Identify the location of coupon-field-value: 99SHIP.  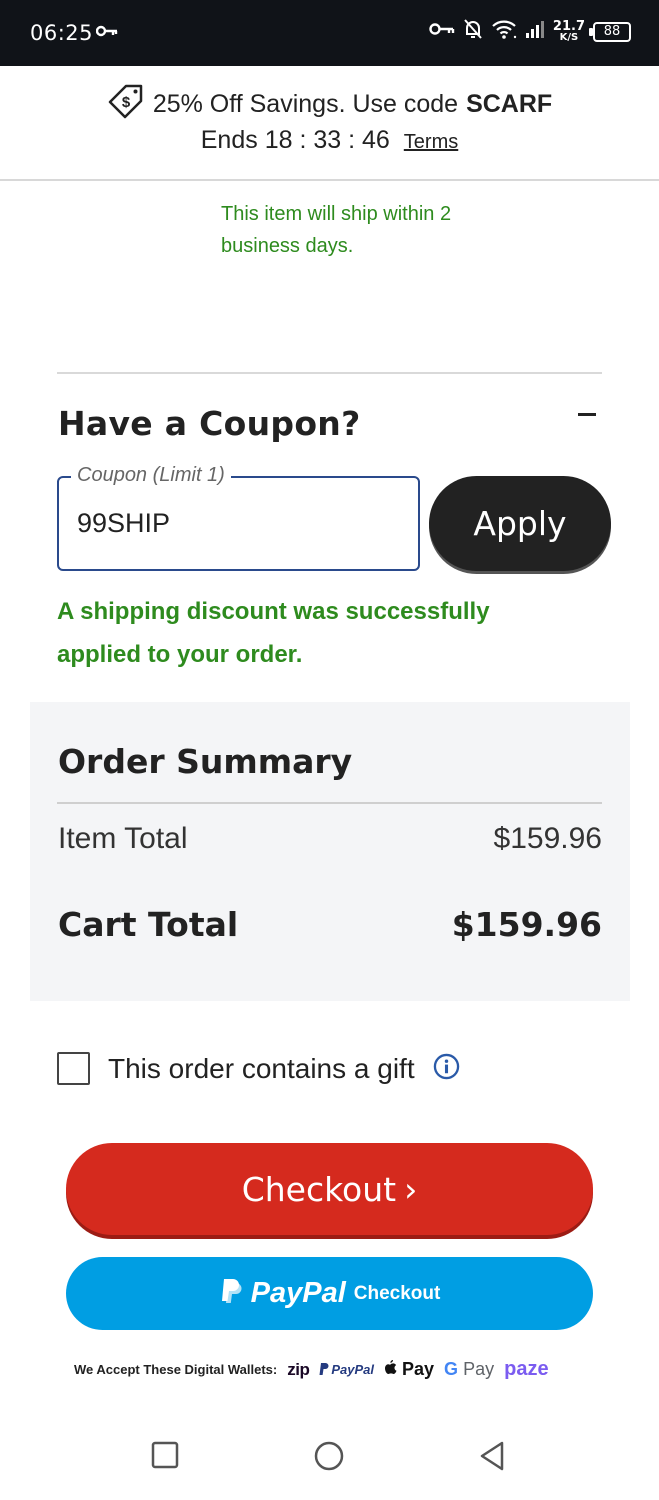
(123, 523).